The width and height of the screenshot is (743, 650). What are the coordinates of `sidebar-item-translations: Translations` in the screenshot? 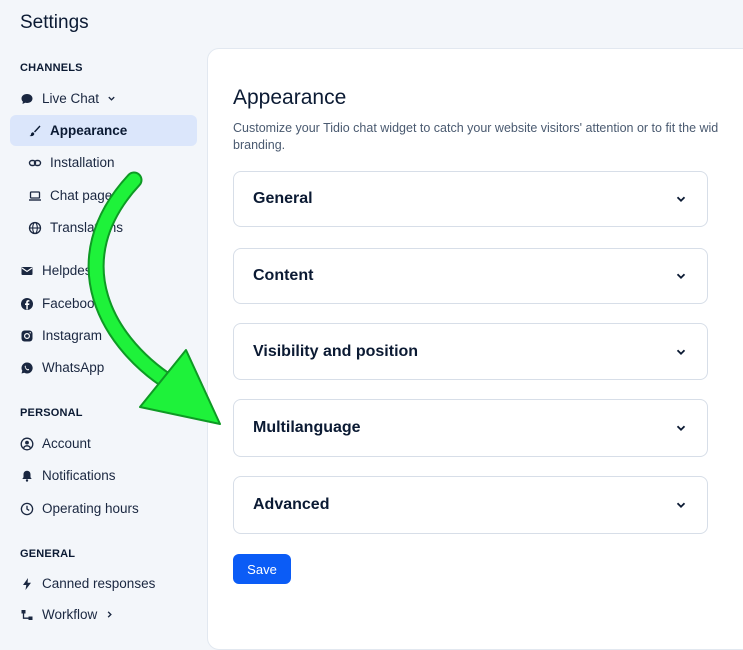 It's located at (75, 227).